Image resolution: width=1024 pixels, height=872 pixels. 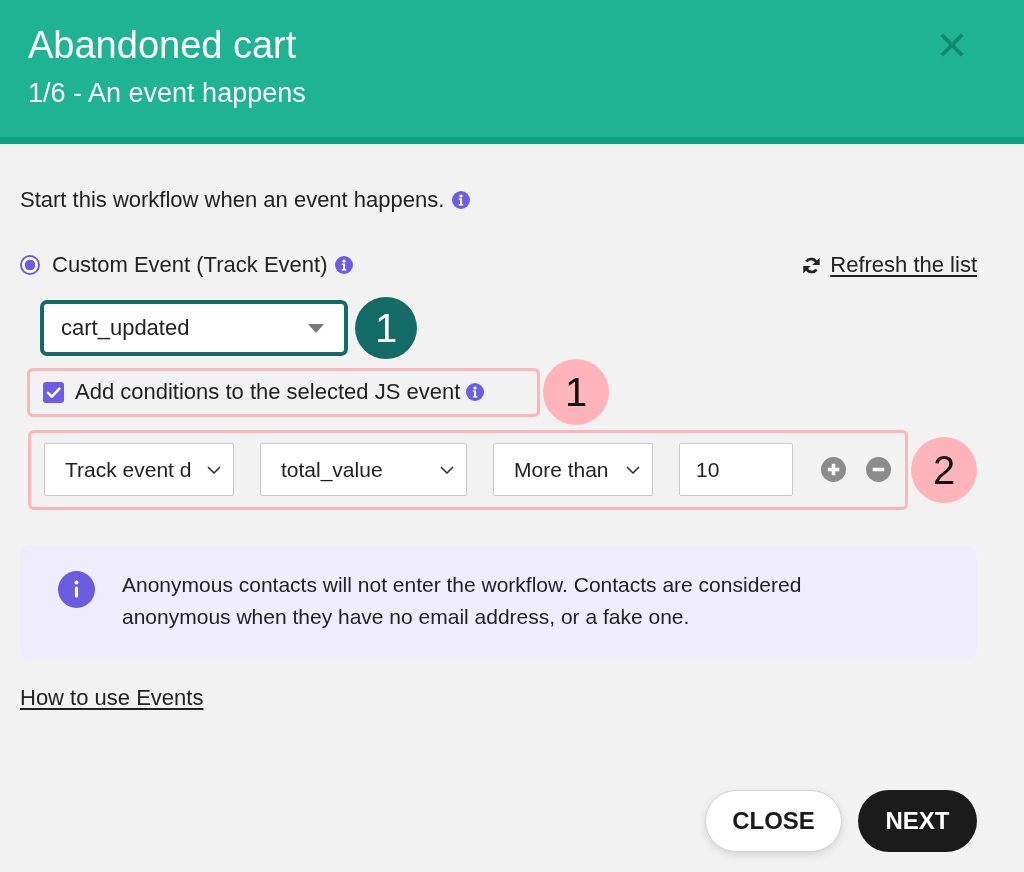 I want to click on callout-number: 2, so click(x=944, y=470).